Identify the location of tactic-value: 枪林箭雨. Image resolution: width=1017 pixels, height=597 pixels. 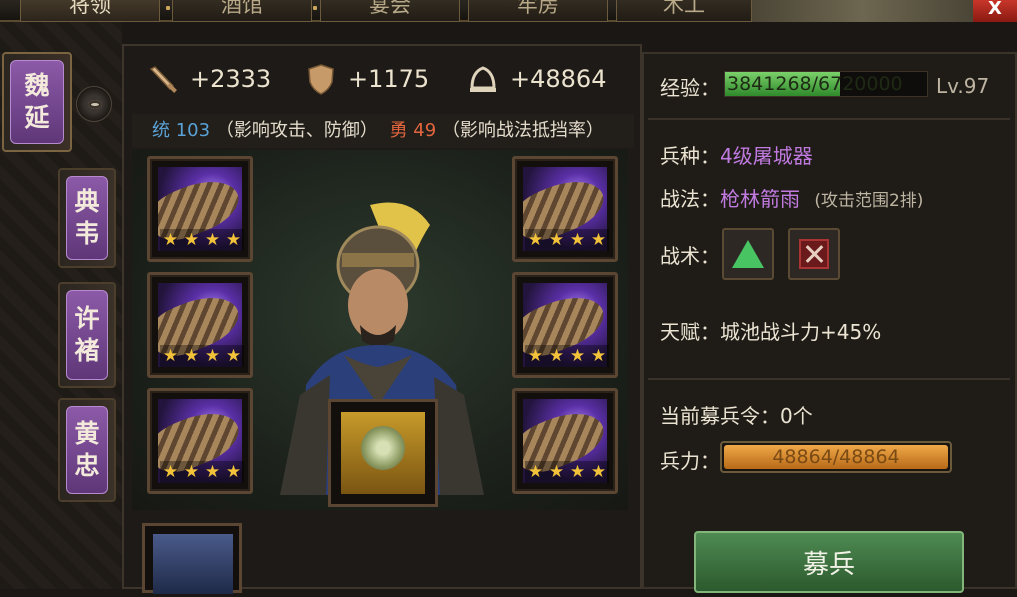
(760, 199).